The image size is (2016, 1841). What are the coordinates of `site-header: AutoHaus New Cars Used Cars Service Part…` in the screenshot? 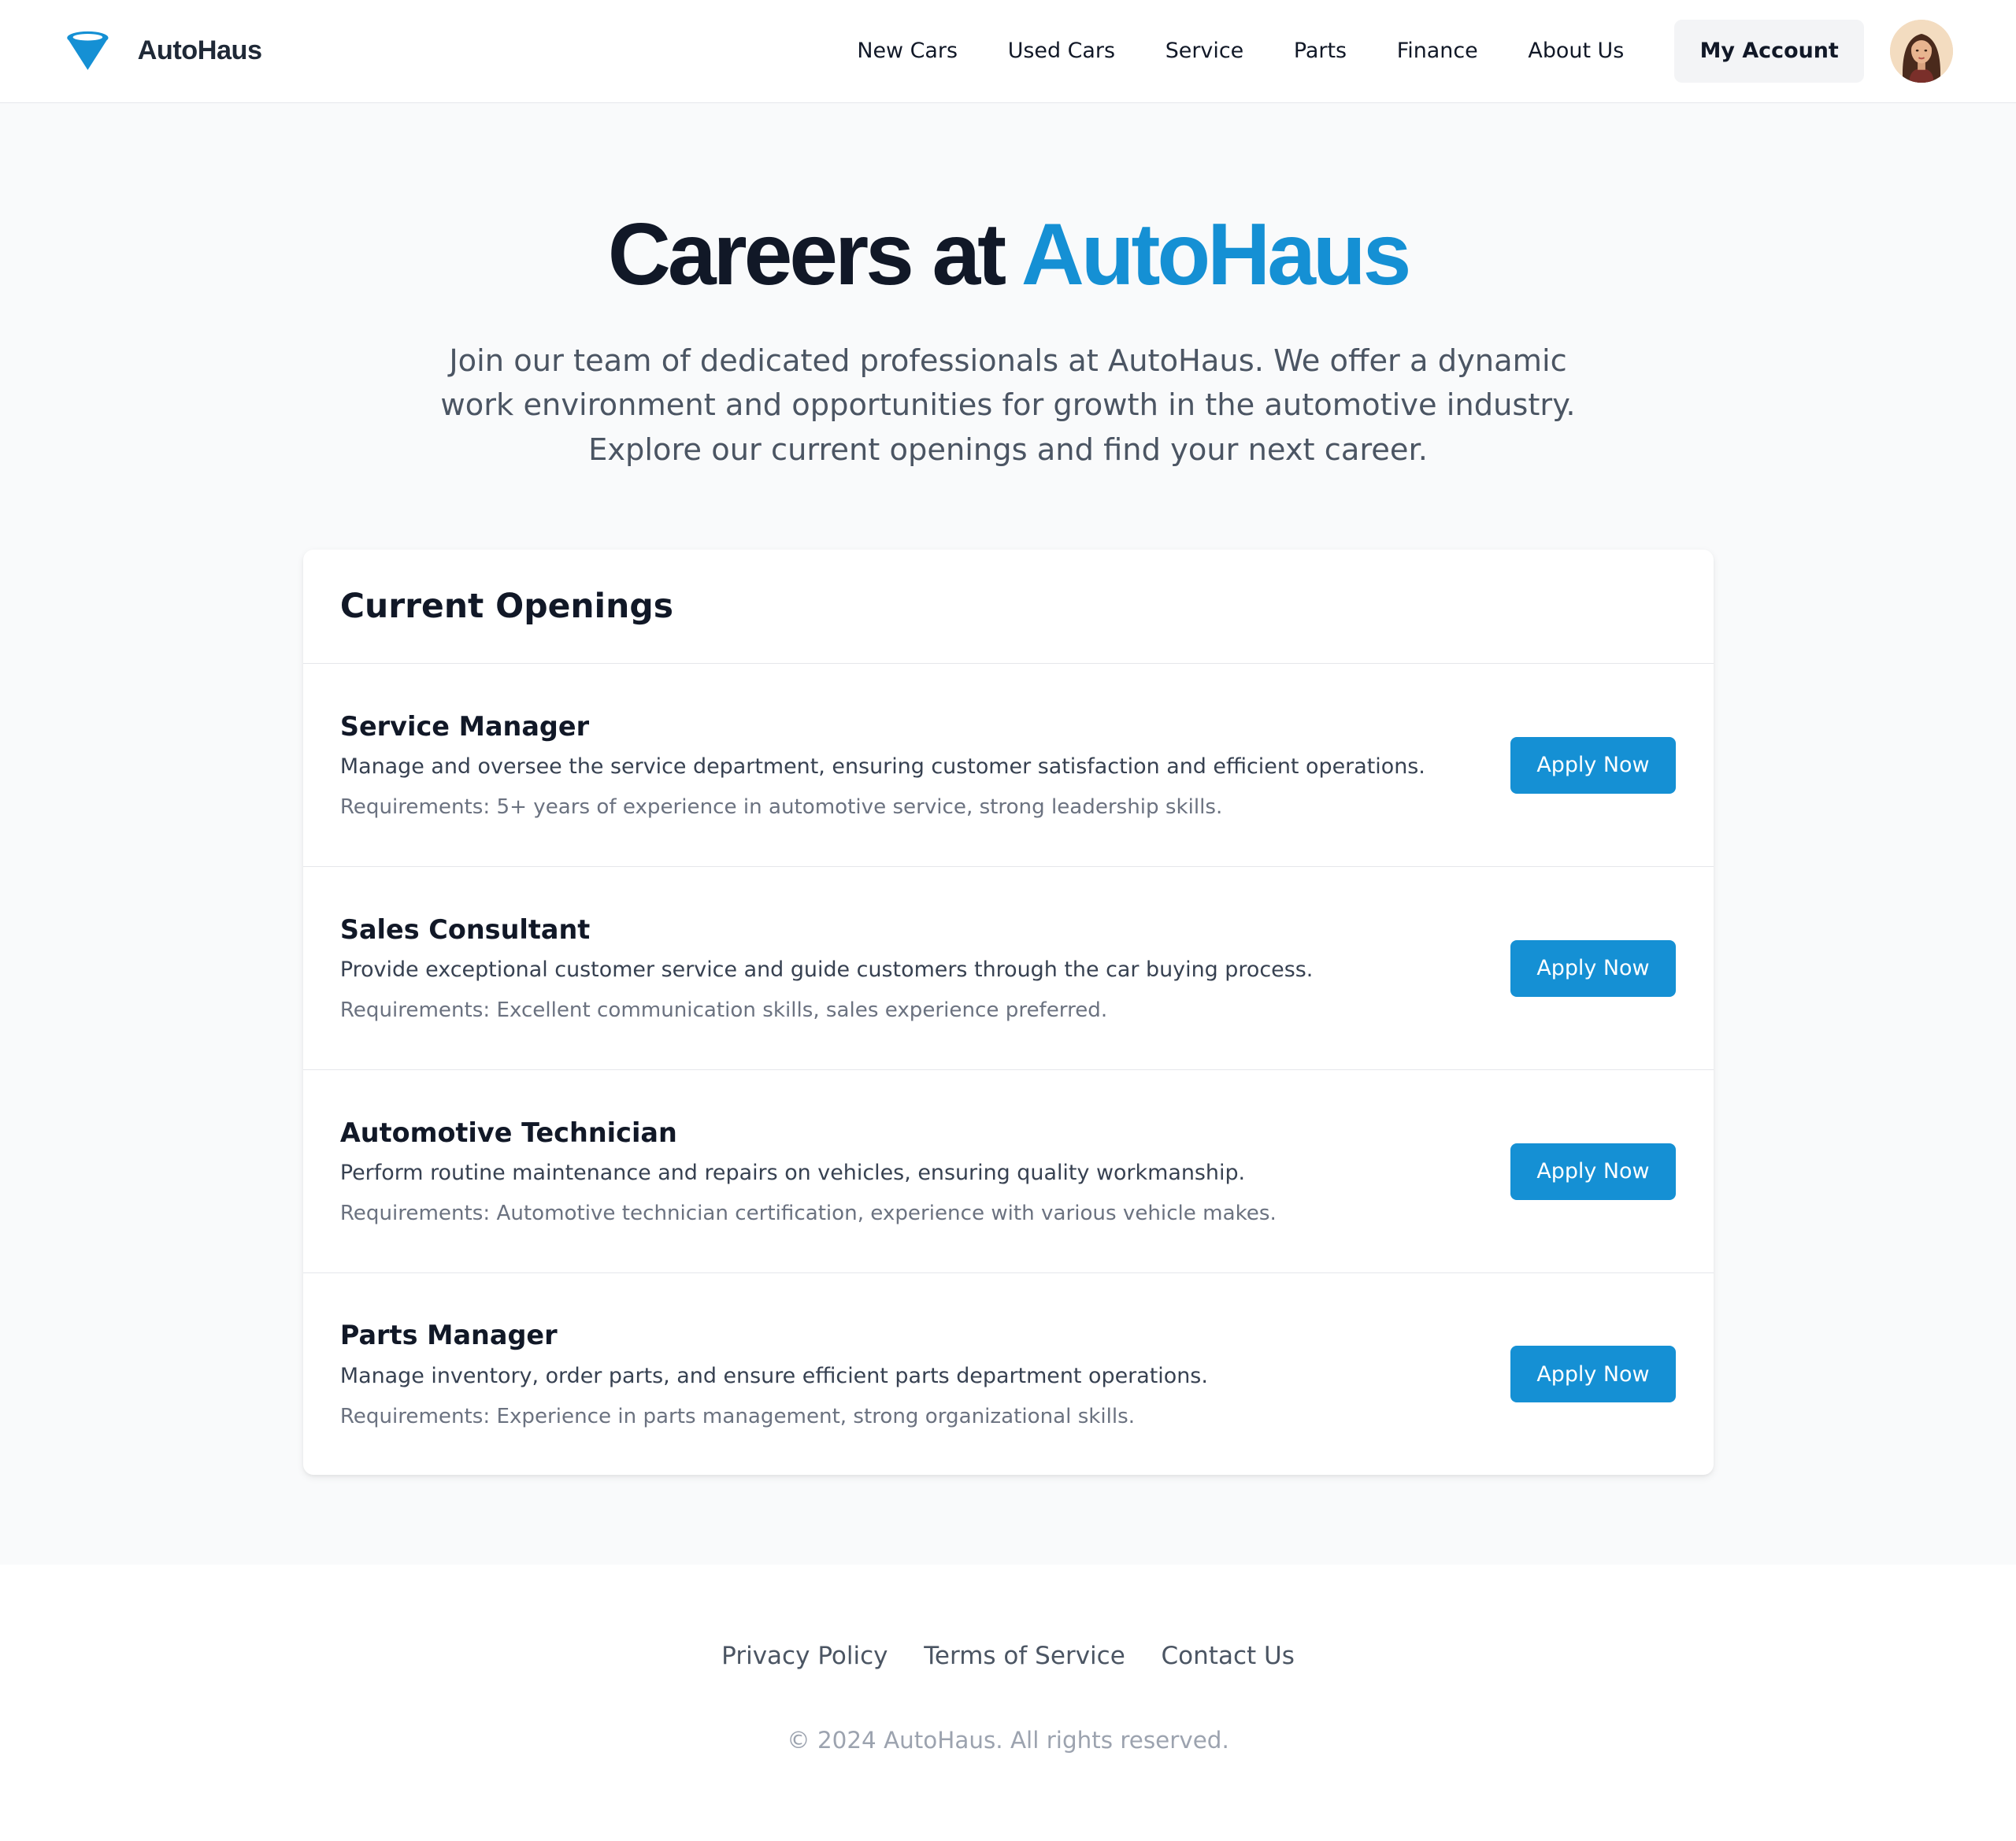 It's located at (1008, 52).